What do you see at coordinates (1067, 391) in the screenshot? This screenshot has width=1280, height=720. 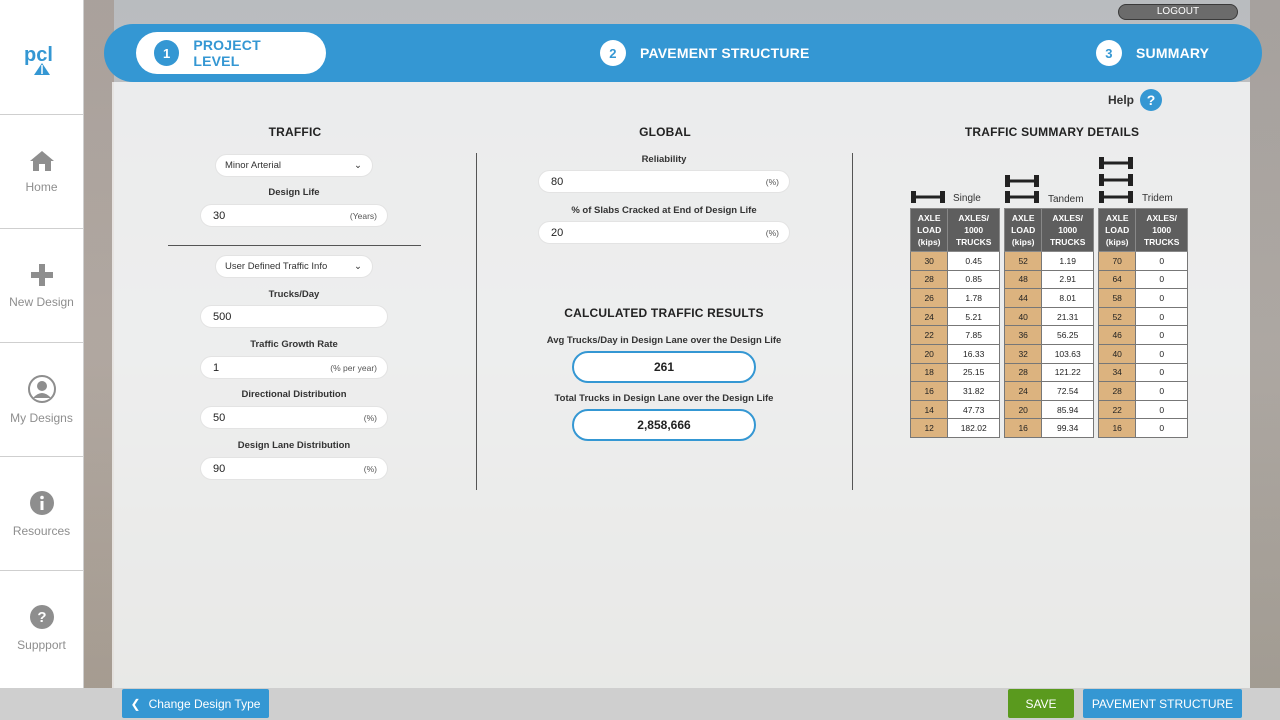 I see `axles-per-1000-cell: 72.54` at bounding box center [1067, 391].